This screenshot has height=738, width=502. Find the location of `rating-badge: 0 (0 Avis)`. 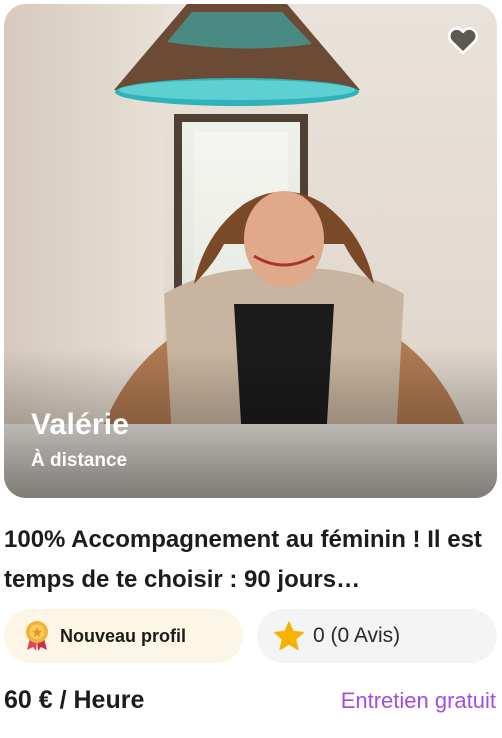

rating-badge: 0 (0 Avis) is located at coordinates (377, 636).